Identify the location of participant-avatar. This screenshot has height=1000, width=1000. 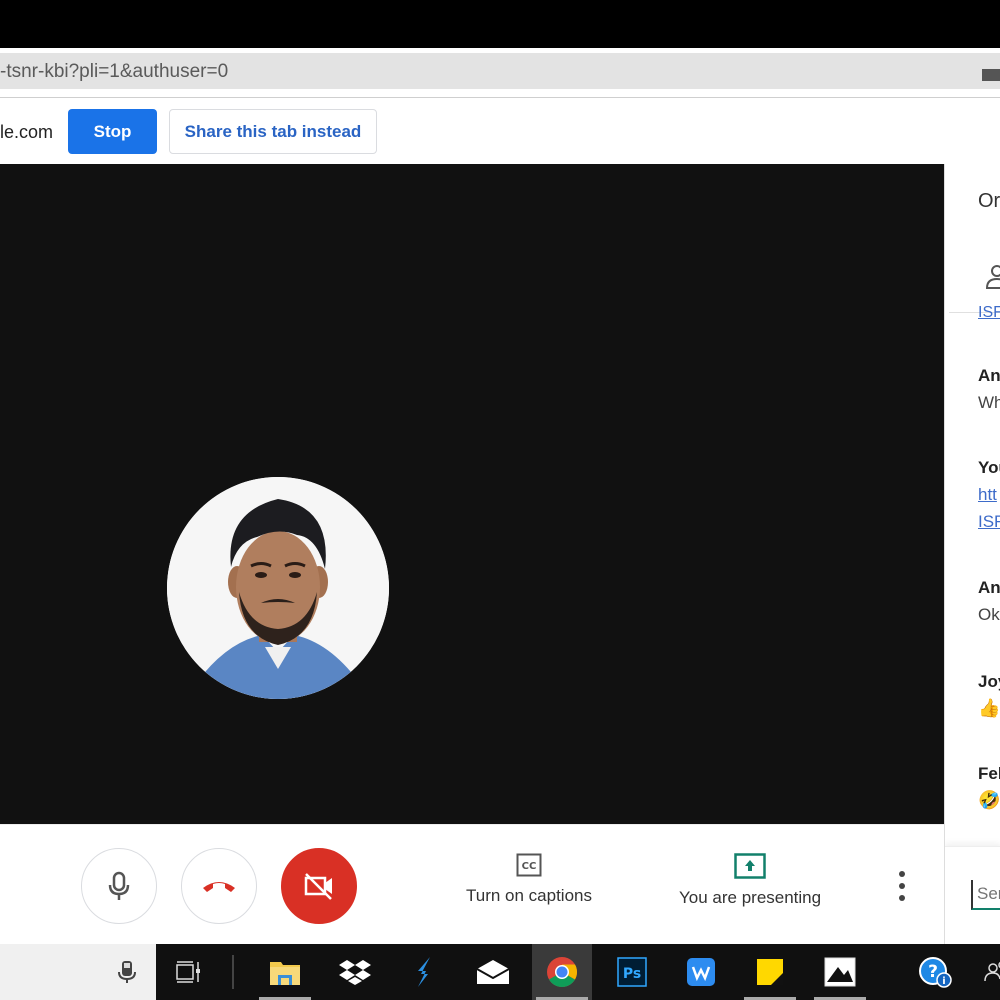
(278, 588).